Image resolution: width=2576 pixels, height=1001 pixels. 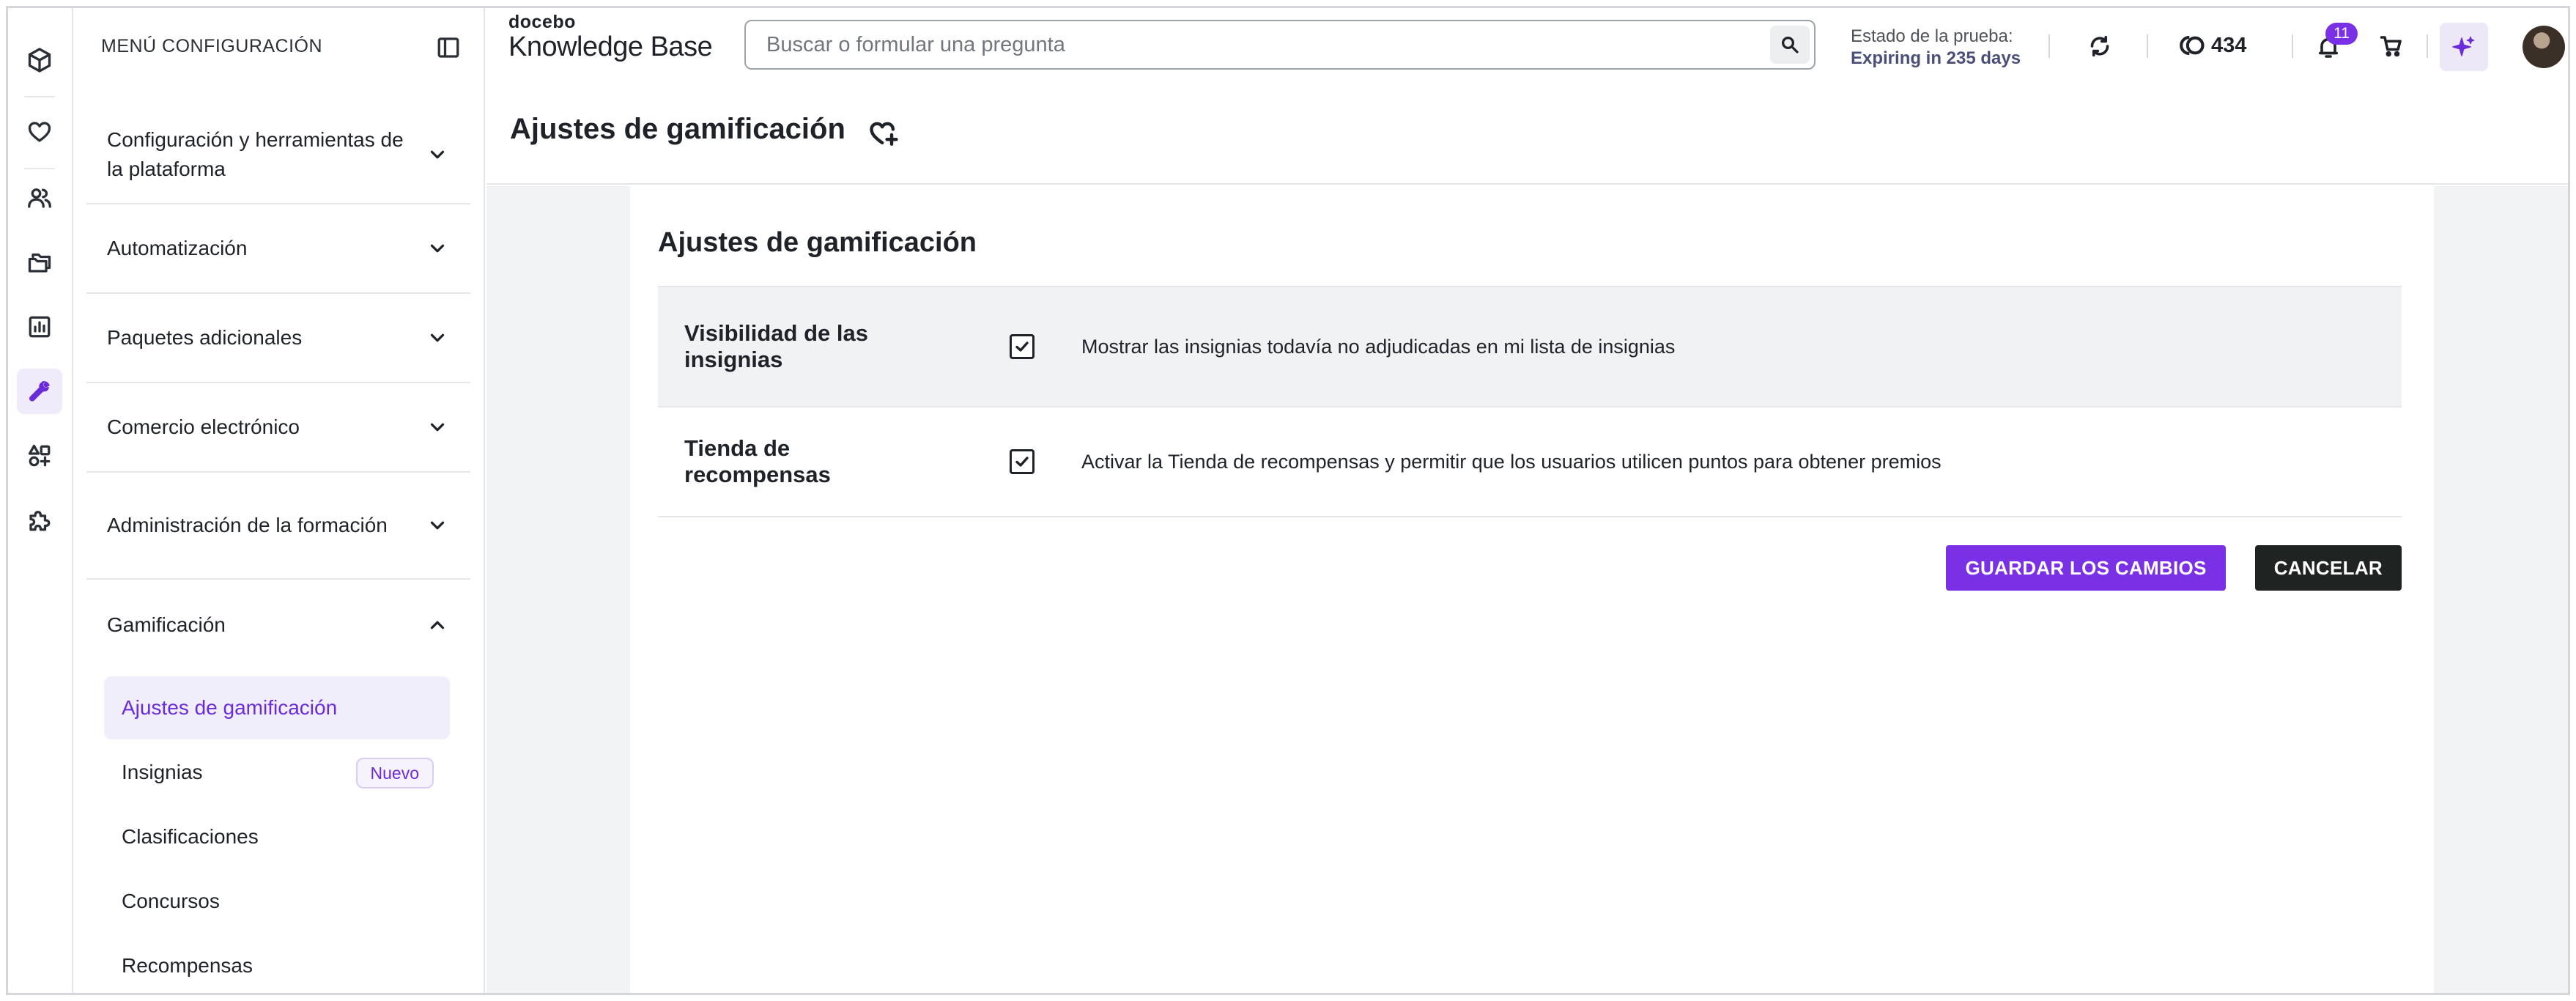 What do you see at coordinates (278, 625) in the screenshot?
I see `sidebar-section-gamification: Gamificación` at bounding box center [278, 625].